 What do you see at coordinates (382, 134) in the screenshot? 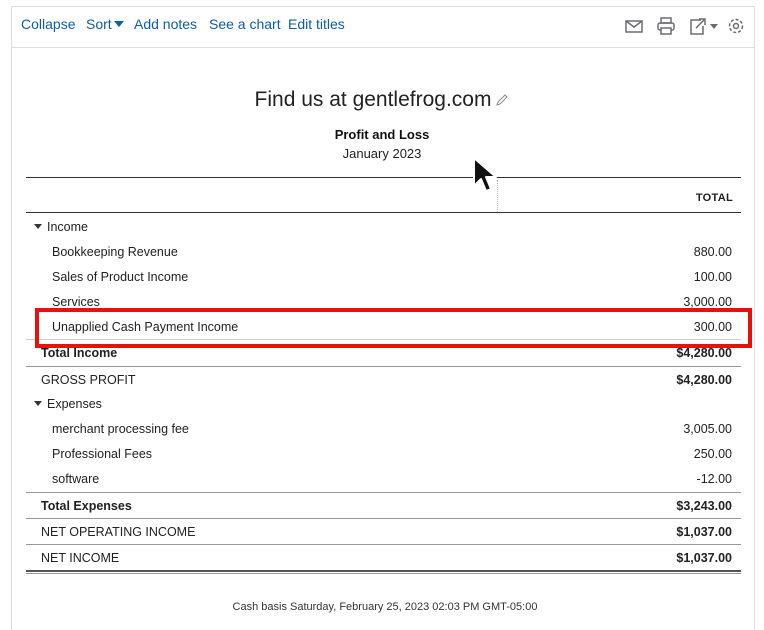
I see `report-title: Profit and Loss` at bounding box center [382, 134].